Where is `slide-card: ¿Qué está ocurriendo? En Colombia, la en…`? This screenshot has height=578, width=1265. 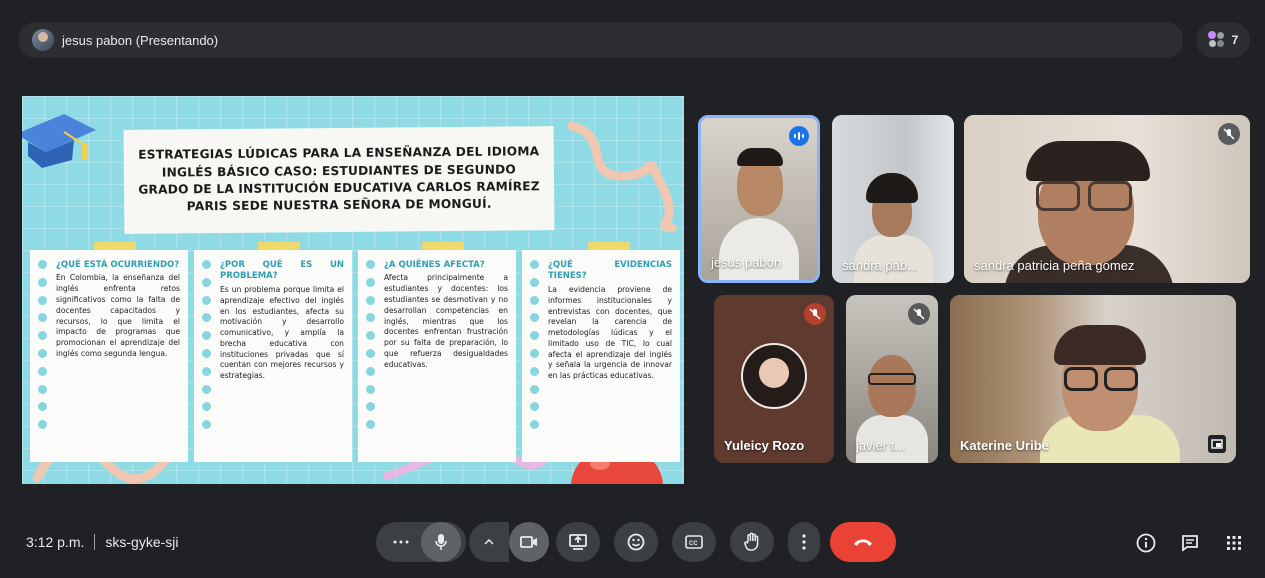 slide-card: ¿Qué está ocurriendo? En Colombia, la en… is located at coordinates (109, 356).